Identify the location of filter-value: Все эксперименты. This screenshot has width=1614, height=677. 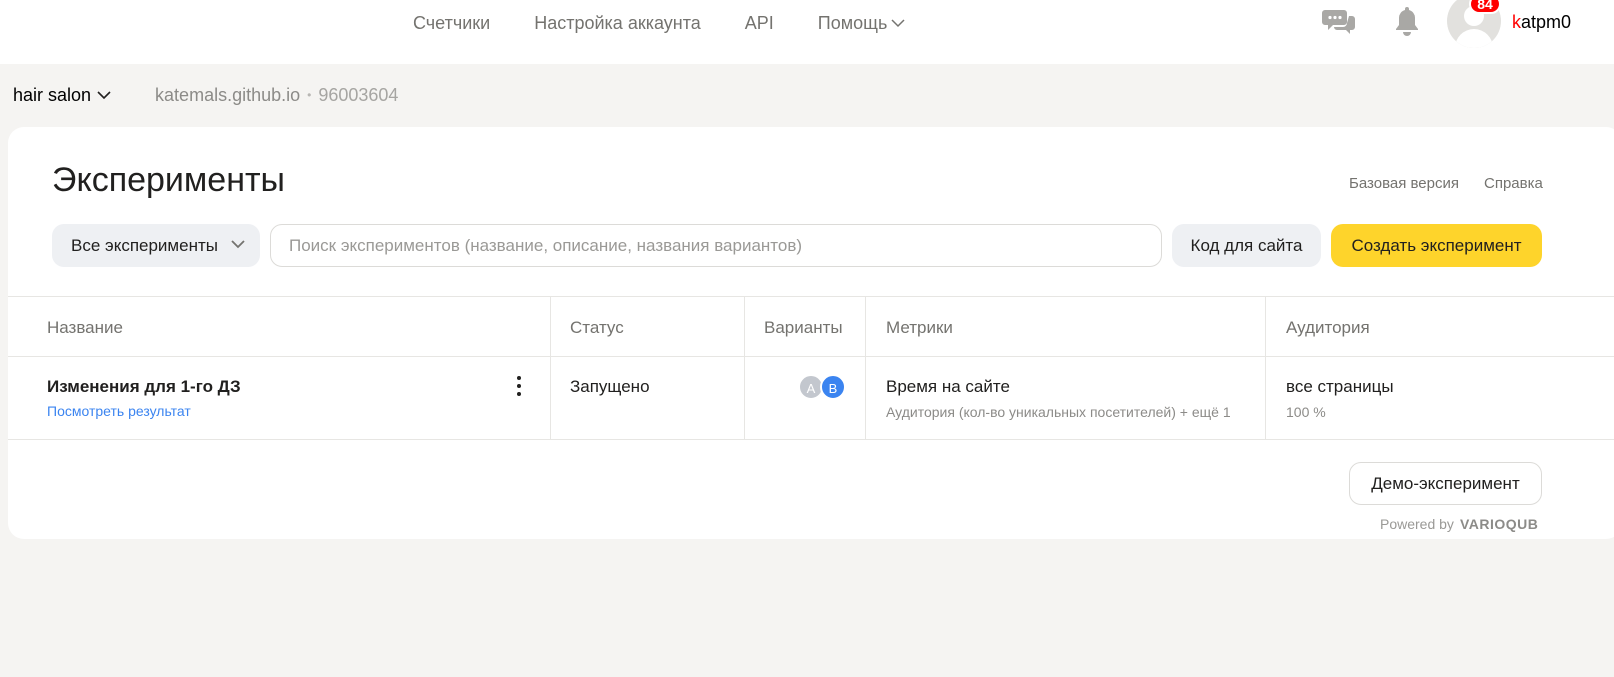
(144, 245).